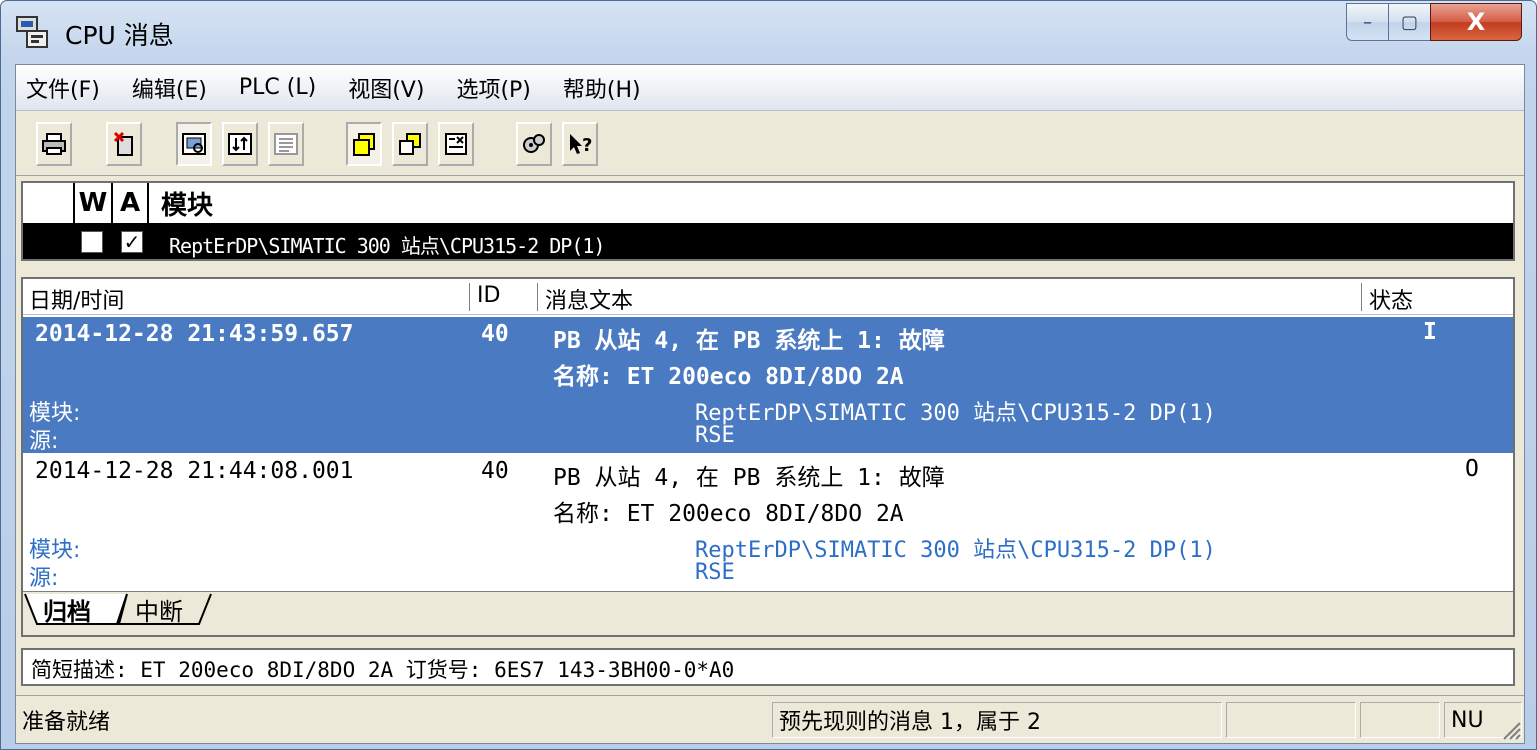 The image size is (1537, 750). I want to click on column-a: A, so click(131, 203).